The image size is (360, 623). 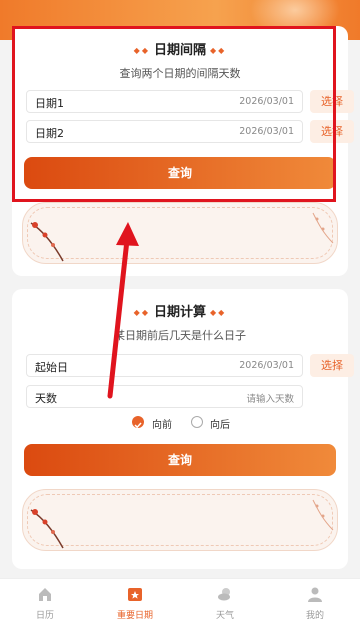 What do you see at coordinates (218, 312) in the screenshot?
I see `title-deco-right: ◆◆` at bounding box center [218, 312].